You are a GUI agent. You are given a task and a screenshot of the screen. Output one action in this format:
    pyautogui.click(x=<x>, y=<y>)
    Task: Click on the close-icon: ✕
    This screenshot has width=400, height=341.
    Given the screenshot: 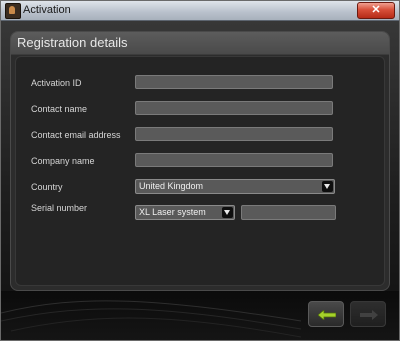 What is the action you would take?
    pyautogui.click(x=376, y=10)
    